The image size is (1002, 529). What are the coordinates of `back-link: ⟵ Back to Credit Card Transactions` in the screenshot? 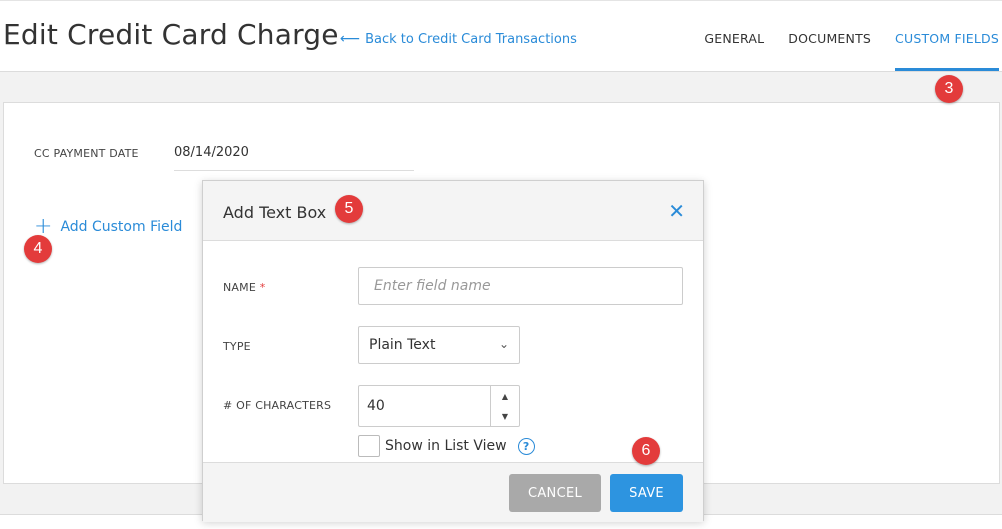 It's located at (458, 39).